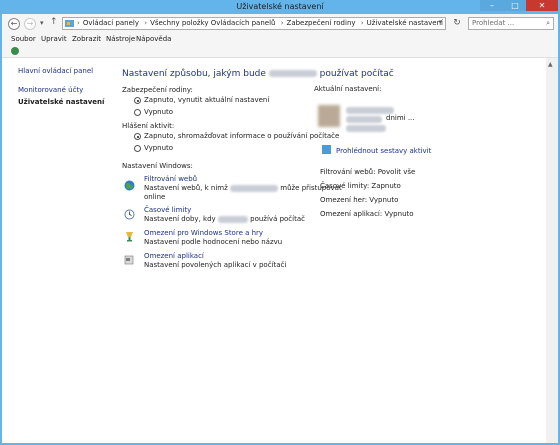 The height and width of the screenshot is (445, 560). What do you see at coordinates (280, 51) in the screenshot?
I see `toolbar` at bounding box center [280, 51].